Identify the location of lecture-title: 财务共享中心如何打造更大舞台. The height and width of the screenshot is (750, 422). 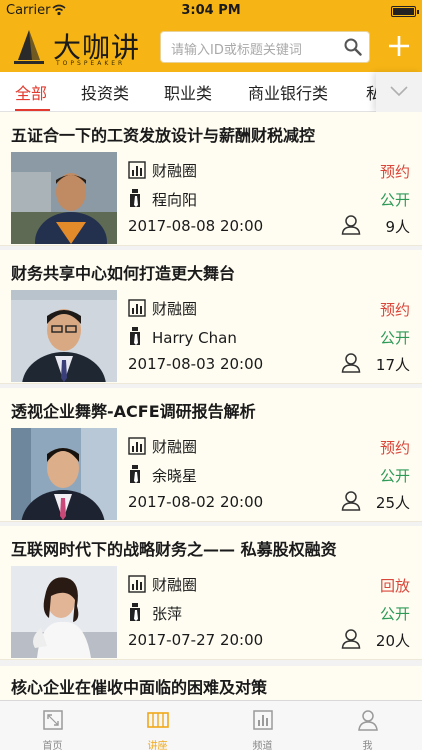
(123, 273).